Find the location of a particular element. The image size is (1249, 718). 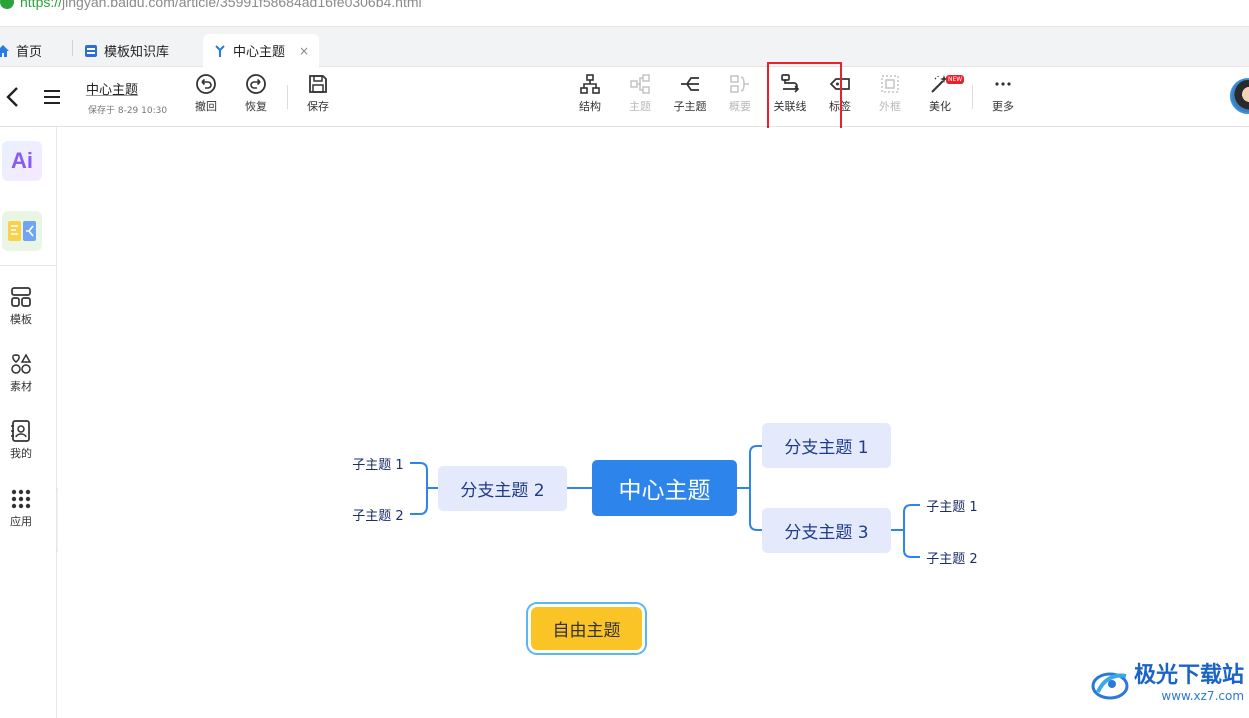

sidebar-divider is located at coordinates (28, 265).